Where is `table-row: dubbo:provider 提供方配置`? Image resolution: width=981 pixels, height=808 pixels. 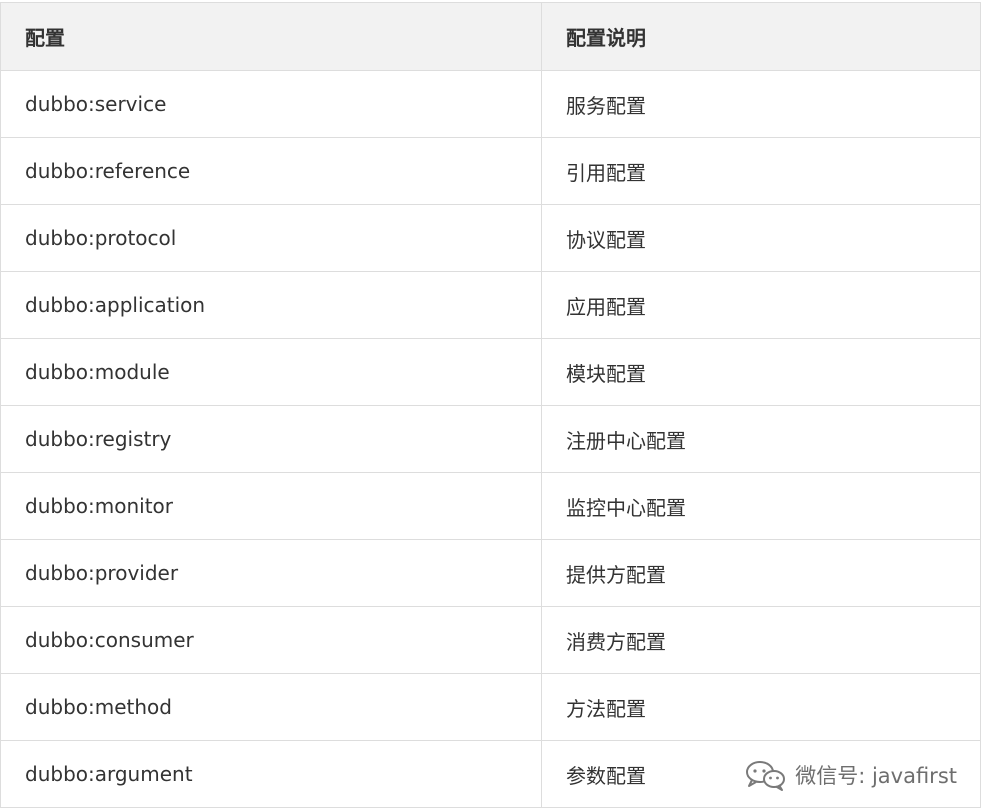 table-row: dubbo:provider 提供方配置 is located at coordinates (490, 573).